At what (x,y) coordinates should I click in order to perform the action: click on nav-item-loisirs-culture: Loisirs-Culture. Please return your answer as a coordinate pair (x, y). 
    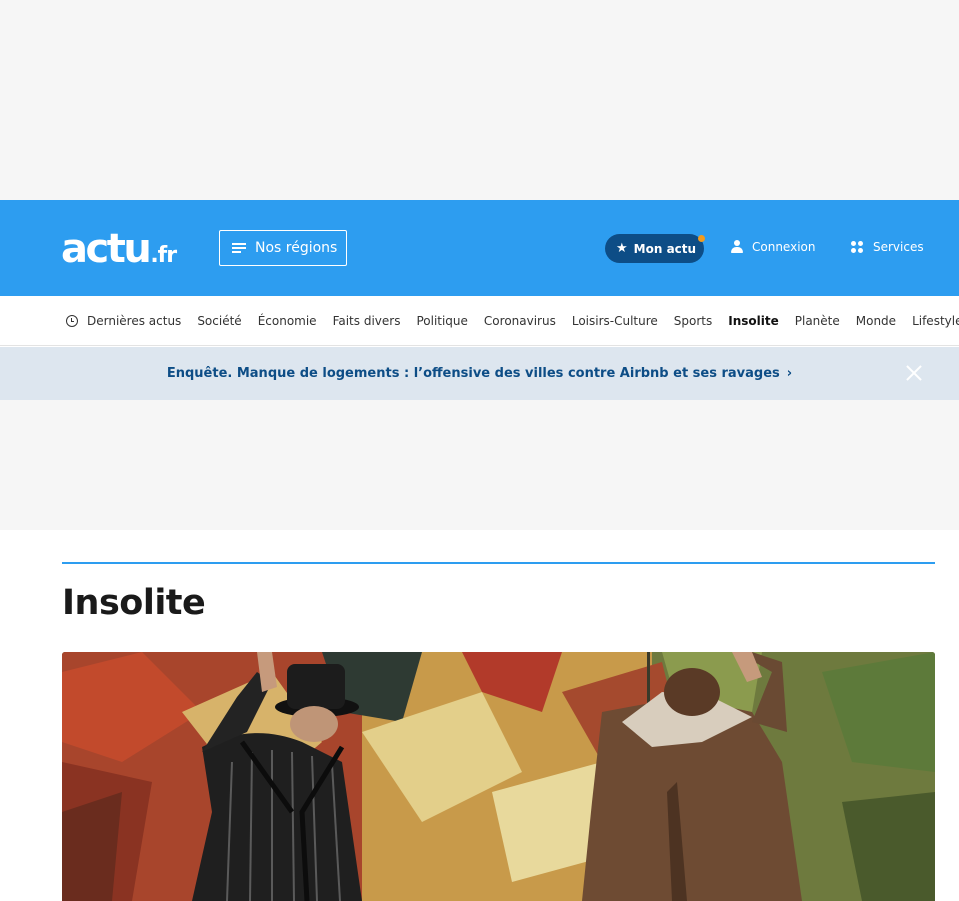
    Looking at the image, I should click on (615, 321).